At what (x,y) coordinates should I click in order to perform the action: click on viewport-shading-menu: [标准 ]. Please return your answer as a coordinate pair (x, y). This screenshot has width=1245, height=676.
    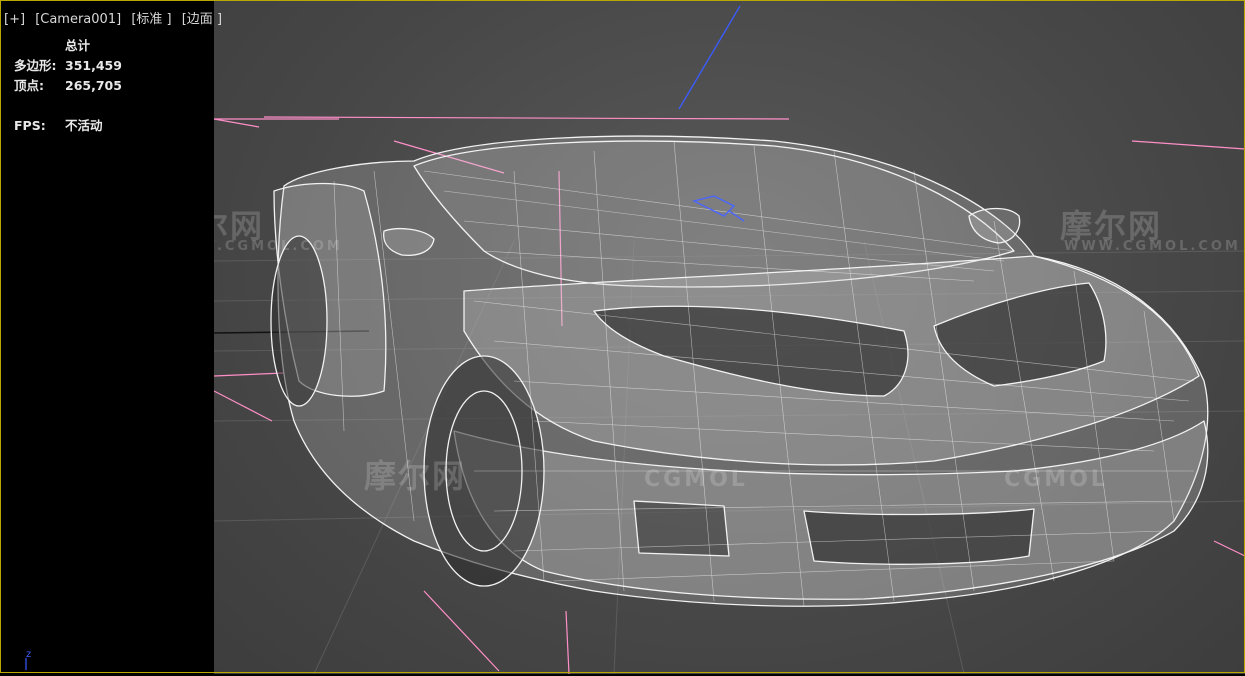
    Looking at the image, I should click on (151, 19).